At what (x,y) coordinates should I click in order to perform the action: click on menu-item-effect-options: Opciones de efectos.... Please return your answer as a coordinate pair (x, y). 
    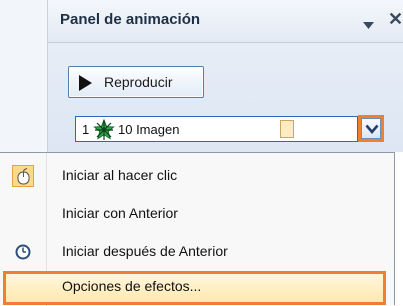
    Looking at the image, I should click on (197, 287).